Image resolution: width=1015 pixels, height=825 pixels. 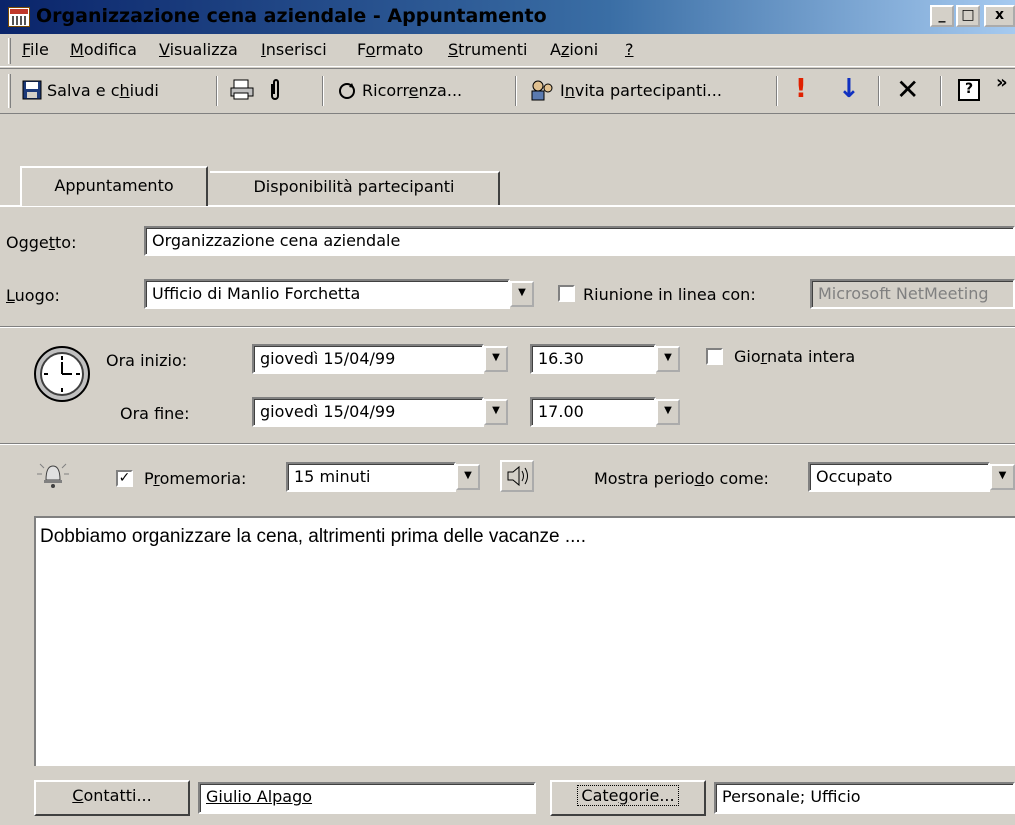 What do you see at coordinates (899, 477) in the screenshot?
I see `show-as-input: Occupato` at bounding box center [899, 477].